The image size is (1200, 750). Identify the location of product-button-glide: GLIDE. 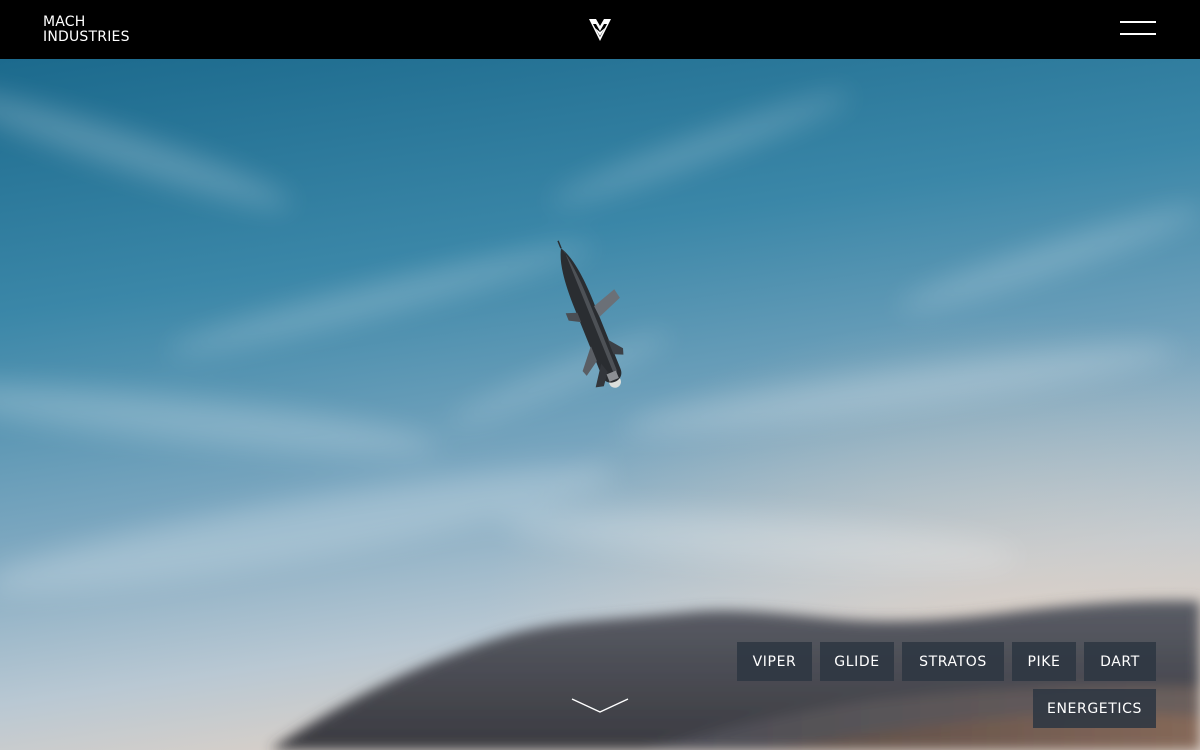
(857, 661).